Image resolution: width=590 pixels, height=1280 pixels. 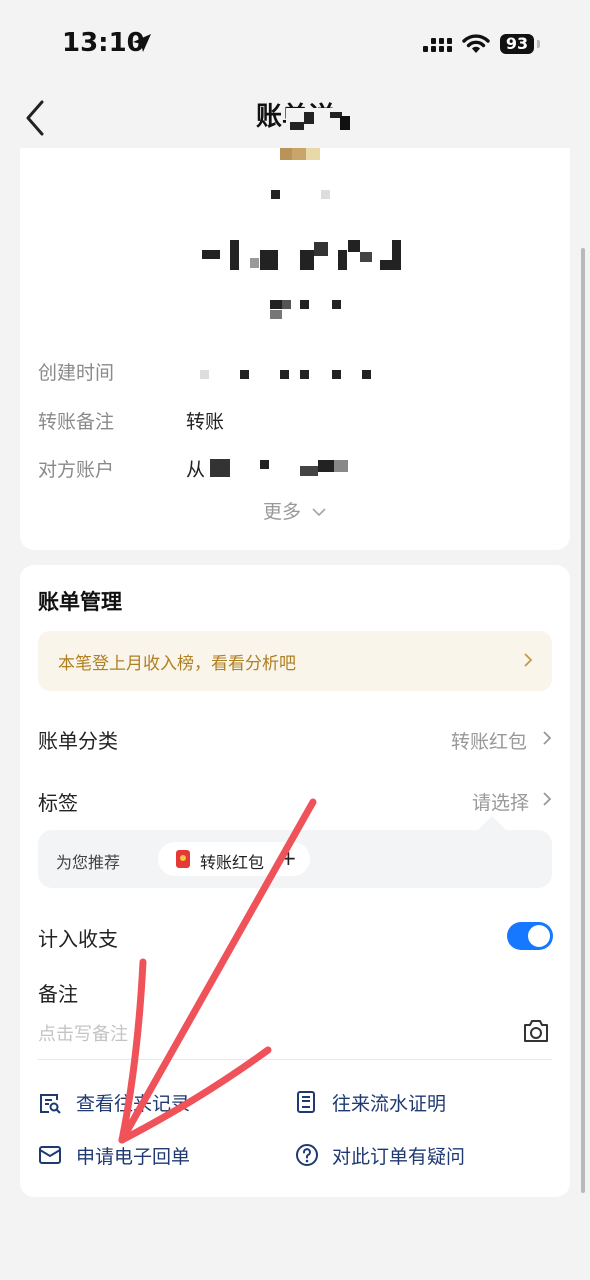 What do you see at coordinates (539, 936) in the screenshot?
I see `toggle-knob` at bounding box center [539, 936].